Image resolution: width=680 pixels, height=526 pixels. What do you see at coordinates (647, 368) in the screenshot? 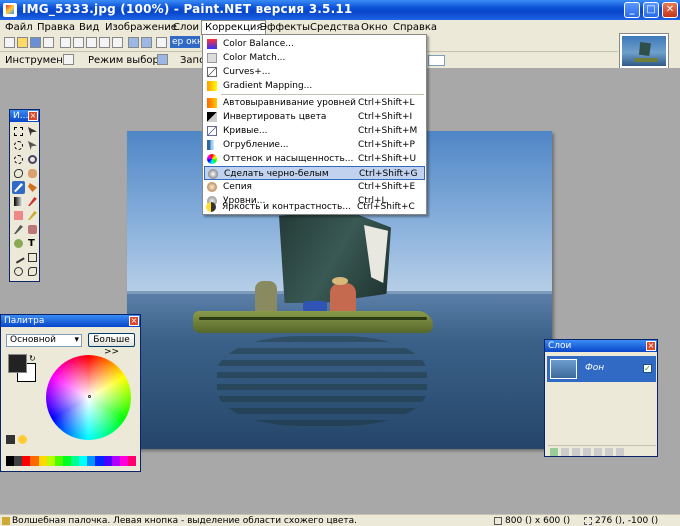
I see `layer-visibility-checkbox: ✓` at bounding box center [647, 368].